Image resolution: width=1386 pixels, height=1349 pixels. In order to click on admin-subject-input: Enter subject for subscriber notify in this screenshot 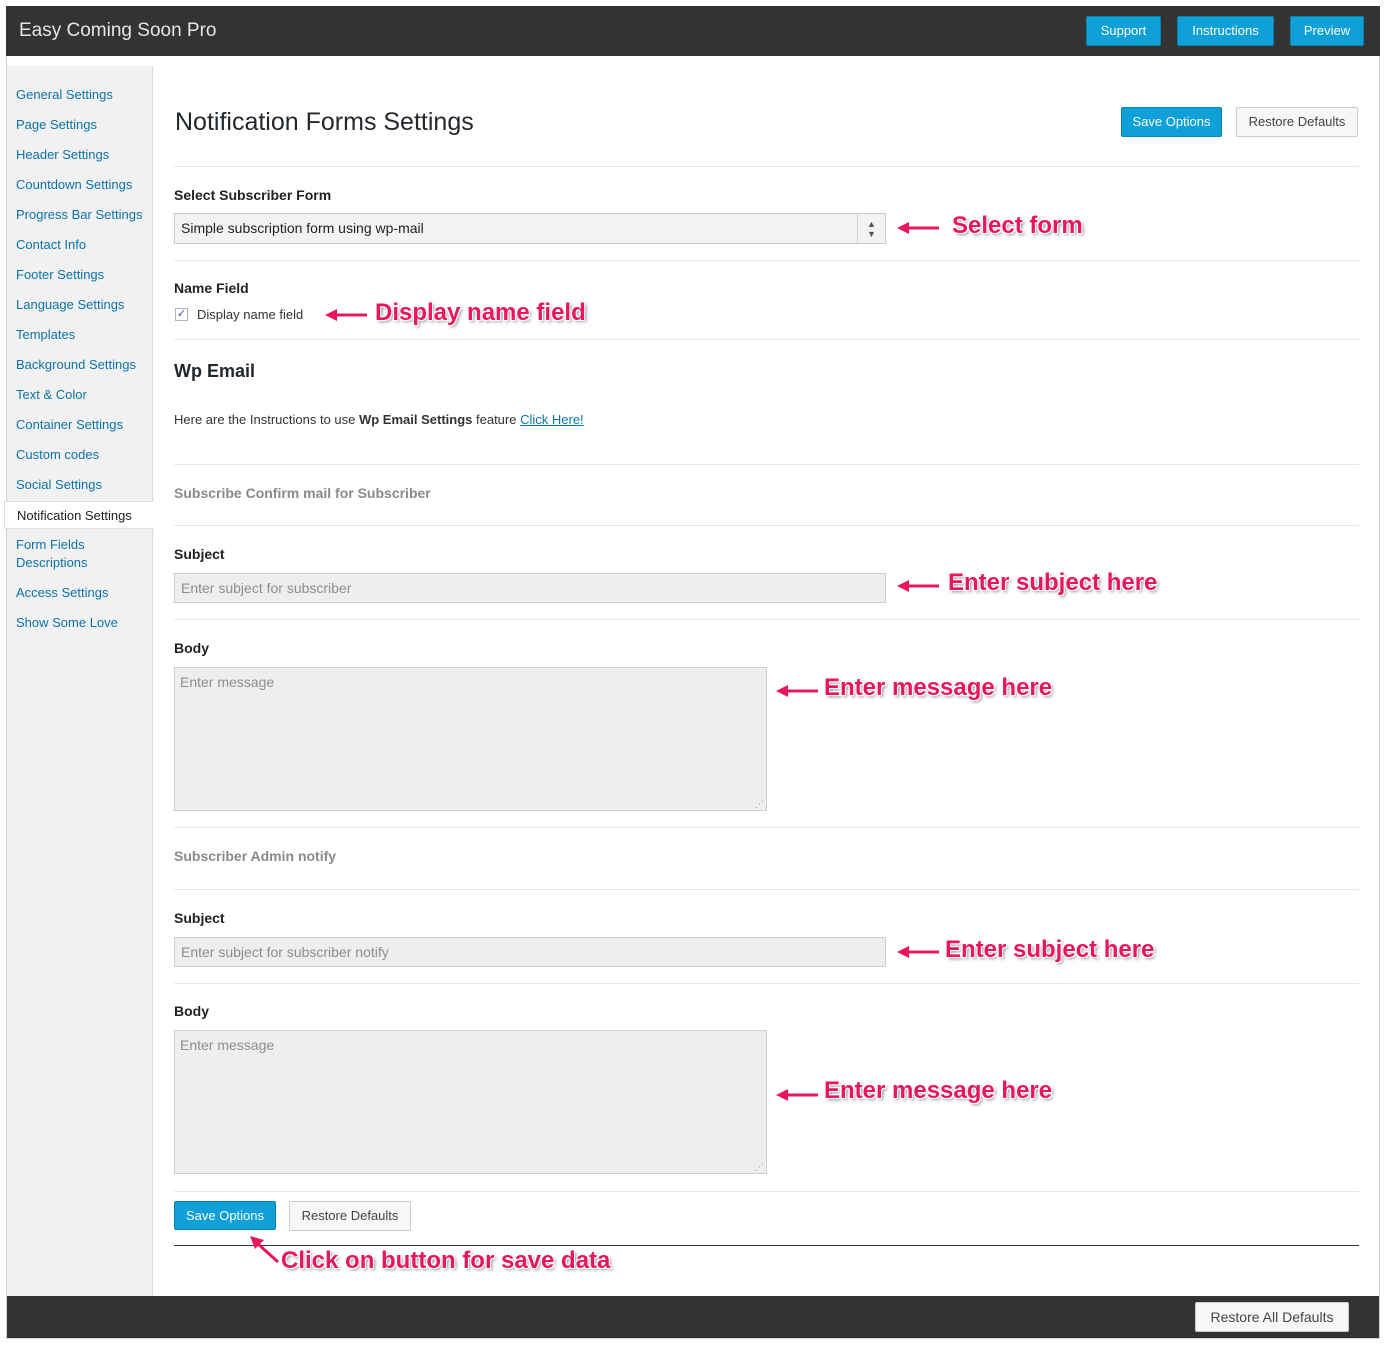, I will do `click(530, 952)`.